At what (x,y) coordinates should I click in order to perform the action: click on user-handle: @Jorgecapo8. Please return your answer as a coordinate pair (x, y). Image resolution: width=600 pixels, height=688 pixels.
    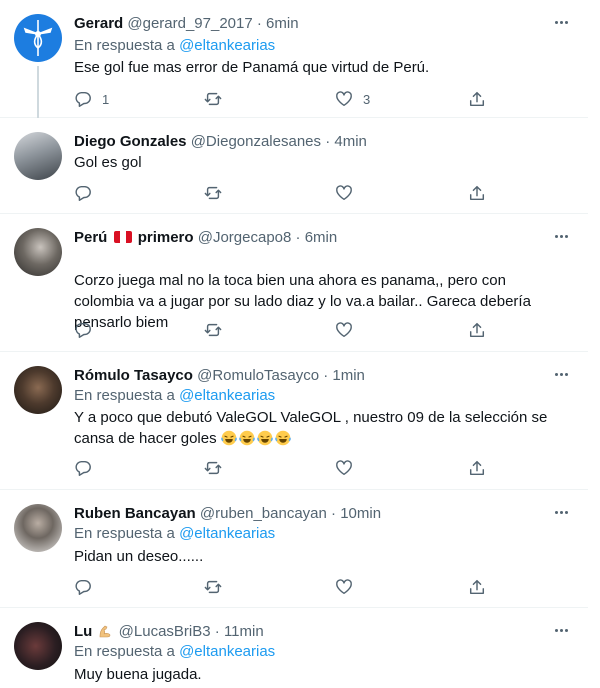
    Looking at the image, I should click on (245, 237).